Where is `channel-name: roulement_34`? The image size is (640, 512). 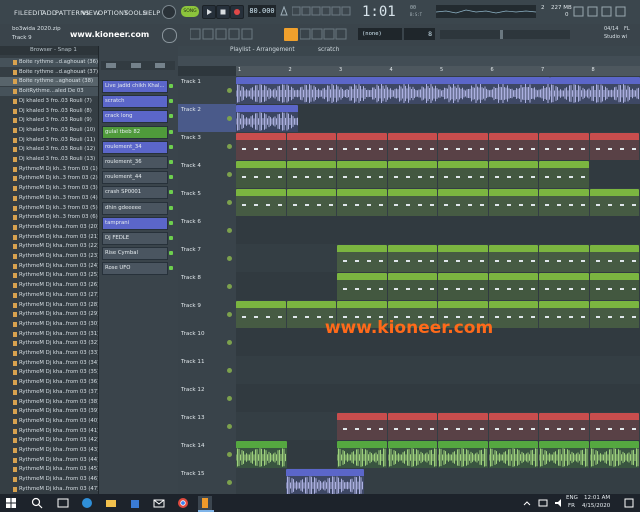
channel-name: roulement_34 is located at coordinates (123, 147).